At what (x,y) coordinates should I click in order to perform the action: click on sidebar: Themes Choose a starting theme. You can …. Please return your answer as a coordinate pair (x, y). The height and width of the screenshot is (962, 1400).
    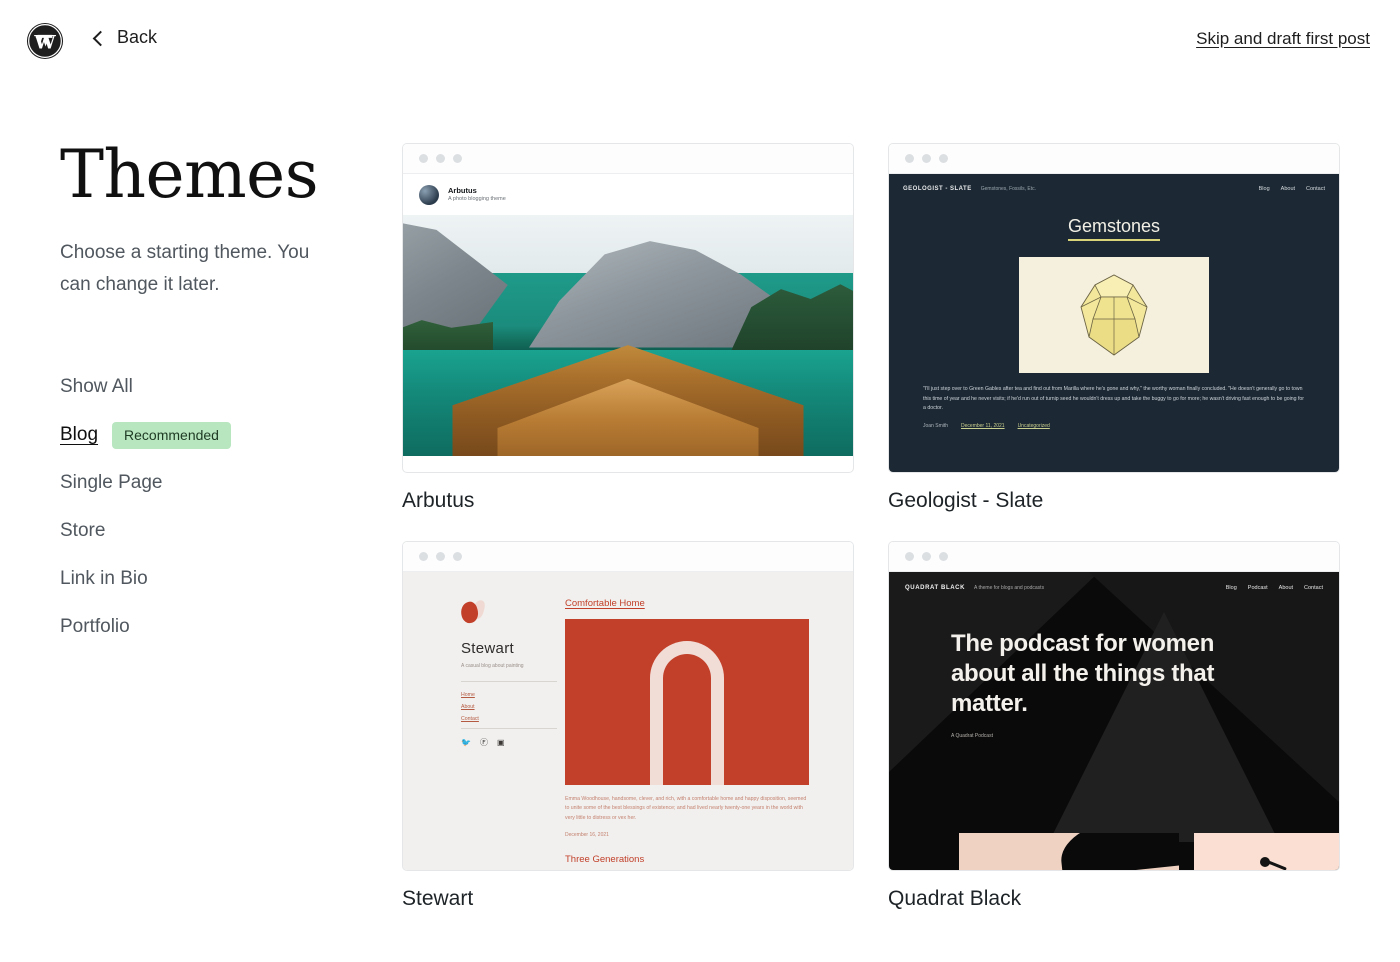
    Looking at the image, I should click on (220, 395).